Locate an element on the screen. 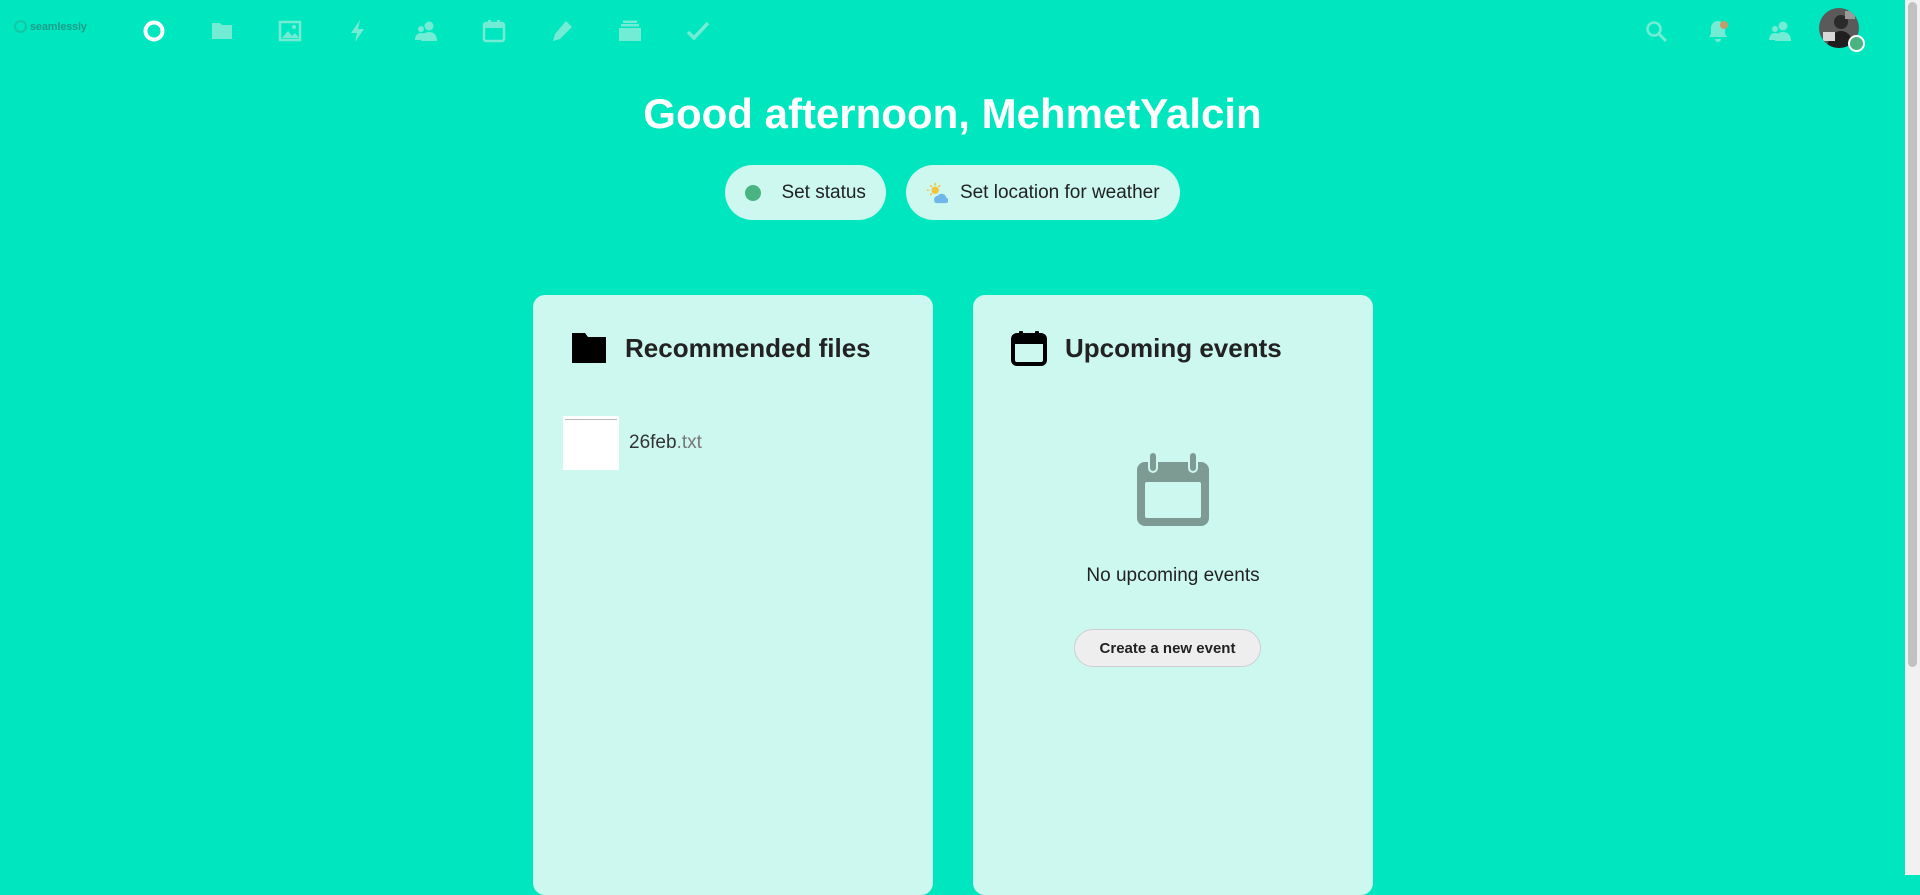  nav-item-activity is located at coordinates (358, 31).